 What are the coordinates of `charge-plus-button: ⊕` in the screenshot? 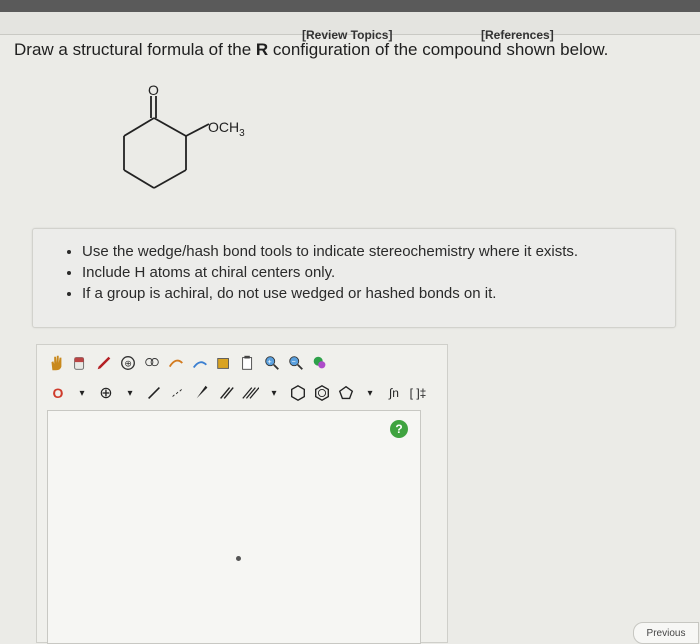 It's located at (106, 393).